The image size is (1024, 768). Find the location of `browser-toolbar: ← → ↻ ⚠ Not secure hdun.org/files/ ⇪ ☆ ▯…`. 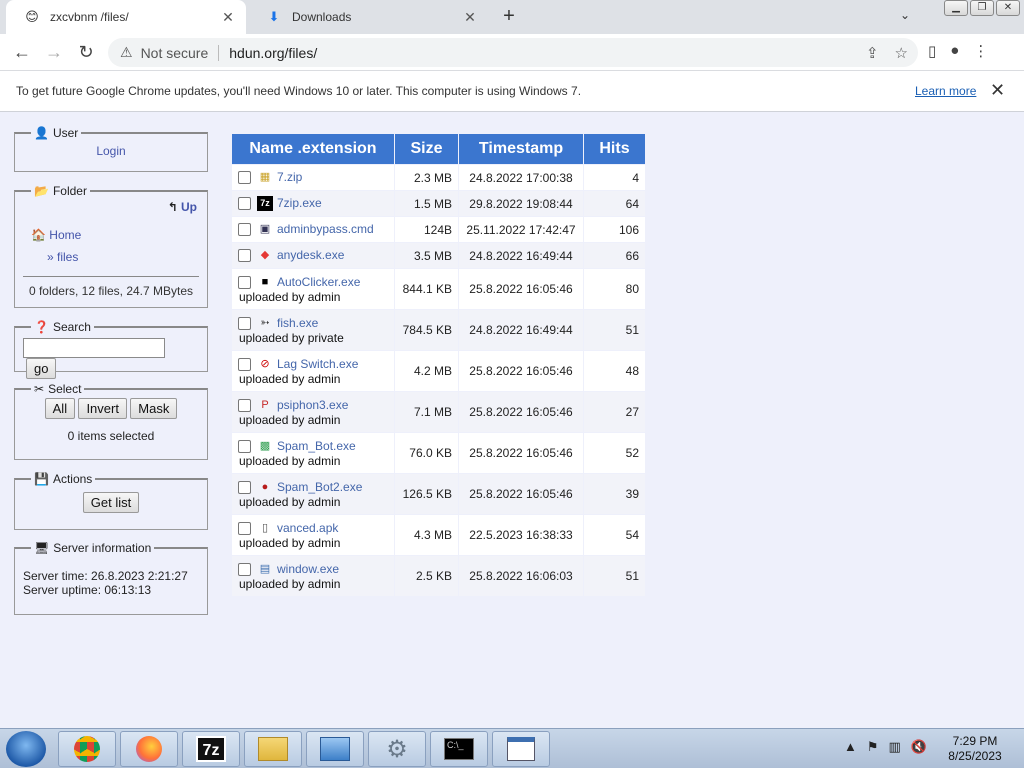

browser-toolbar: ← → ↻ ⚠ Not secure hdun.org/files/ ⇪ ☆ ▯… is located at coordinates (512, 52).